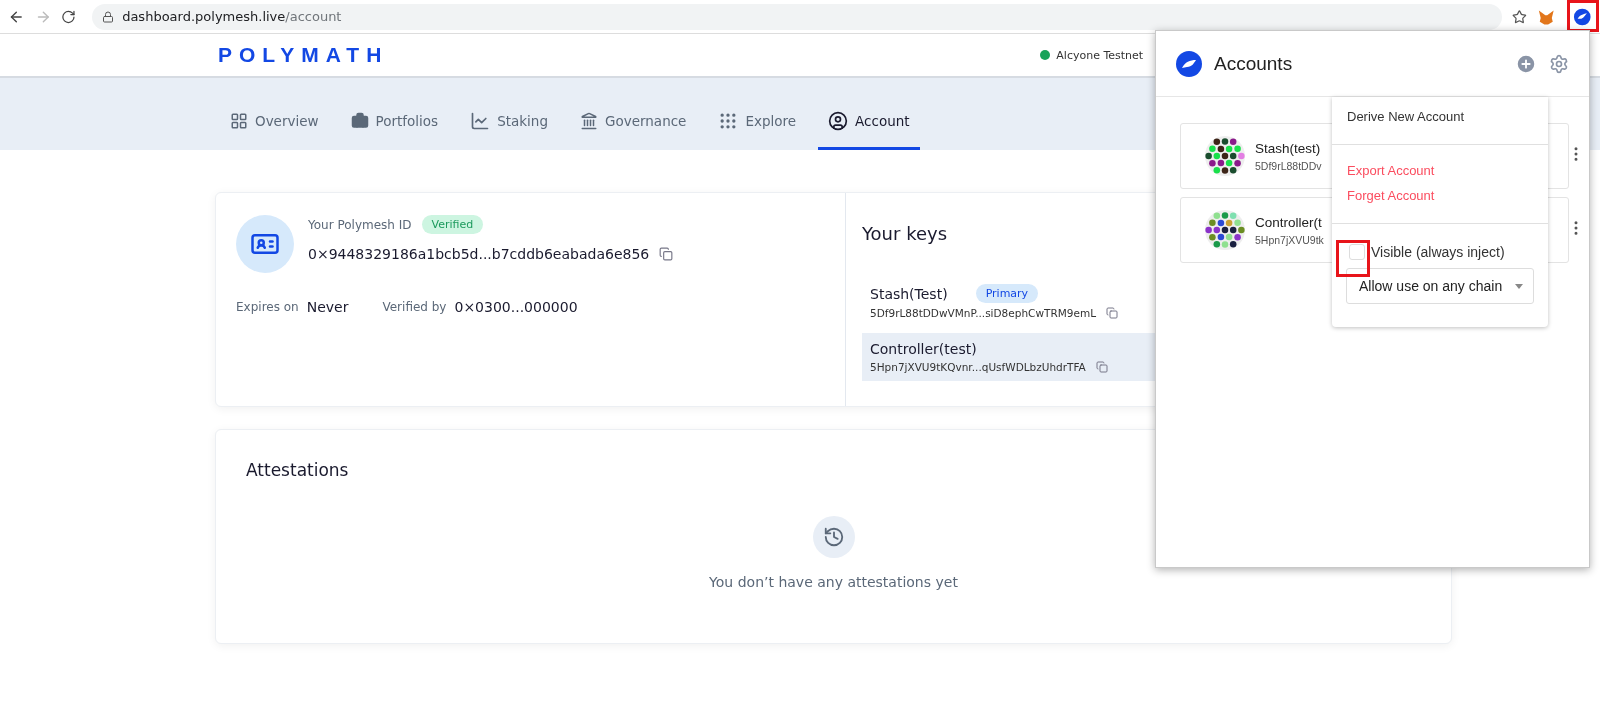 This screenshot has width=1600, height=709. Describe the element at coordinates (1288, 148) in the screenshot. I see `account-name: Stash(test)` at that location.